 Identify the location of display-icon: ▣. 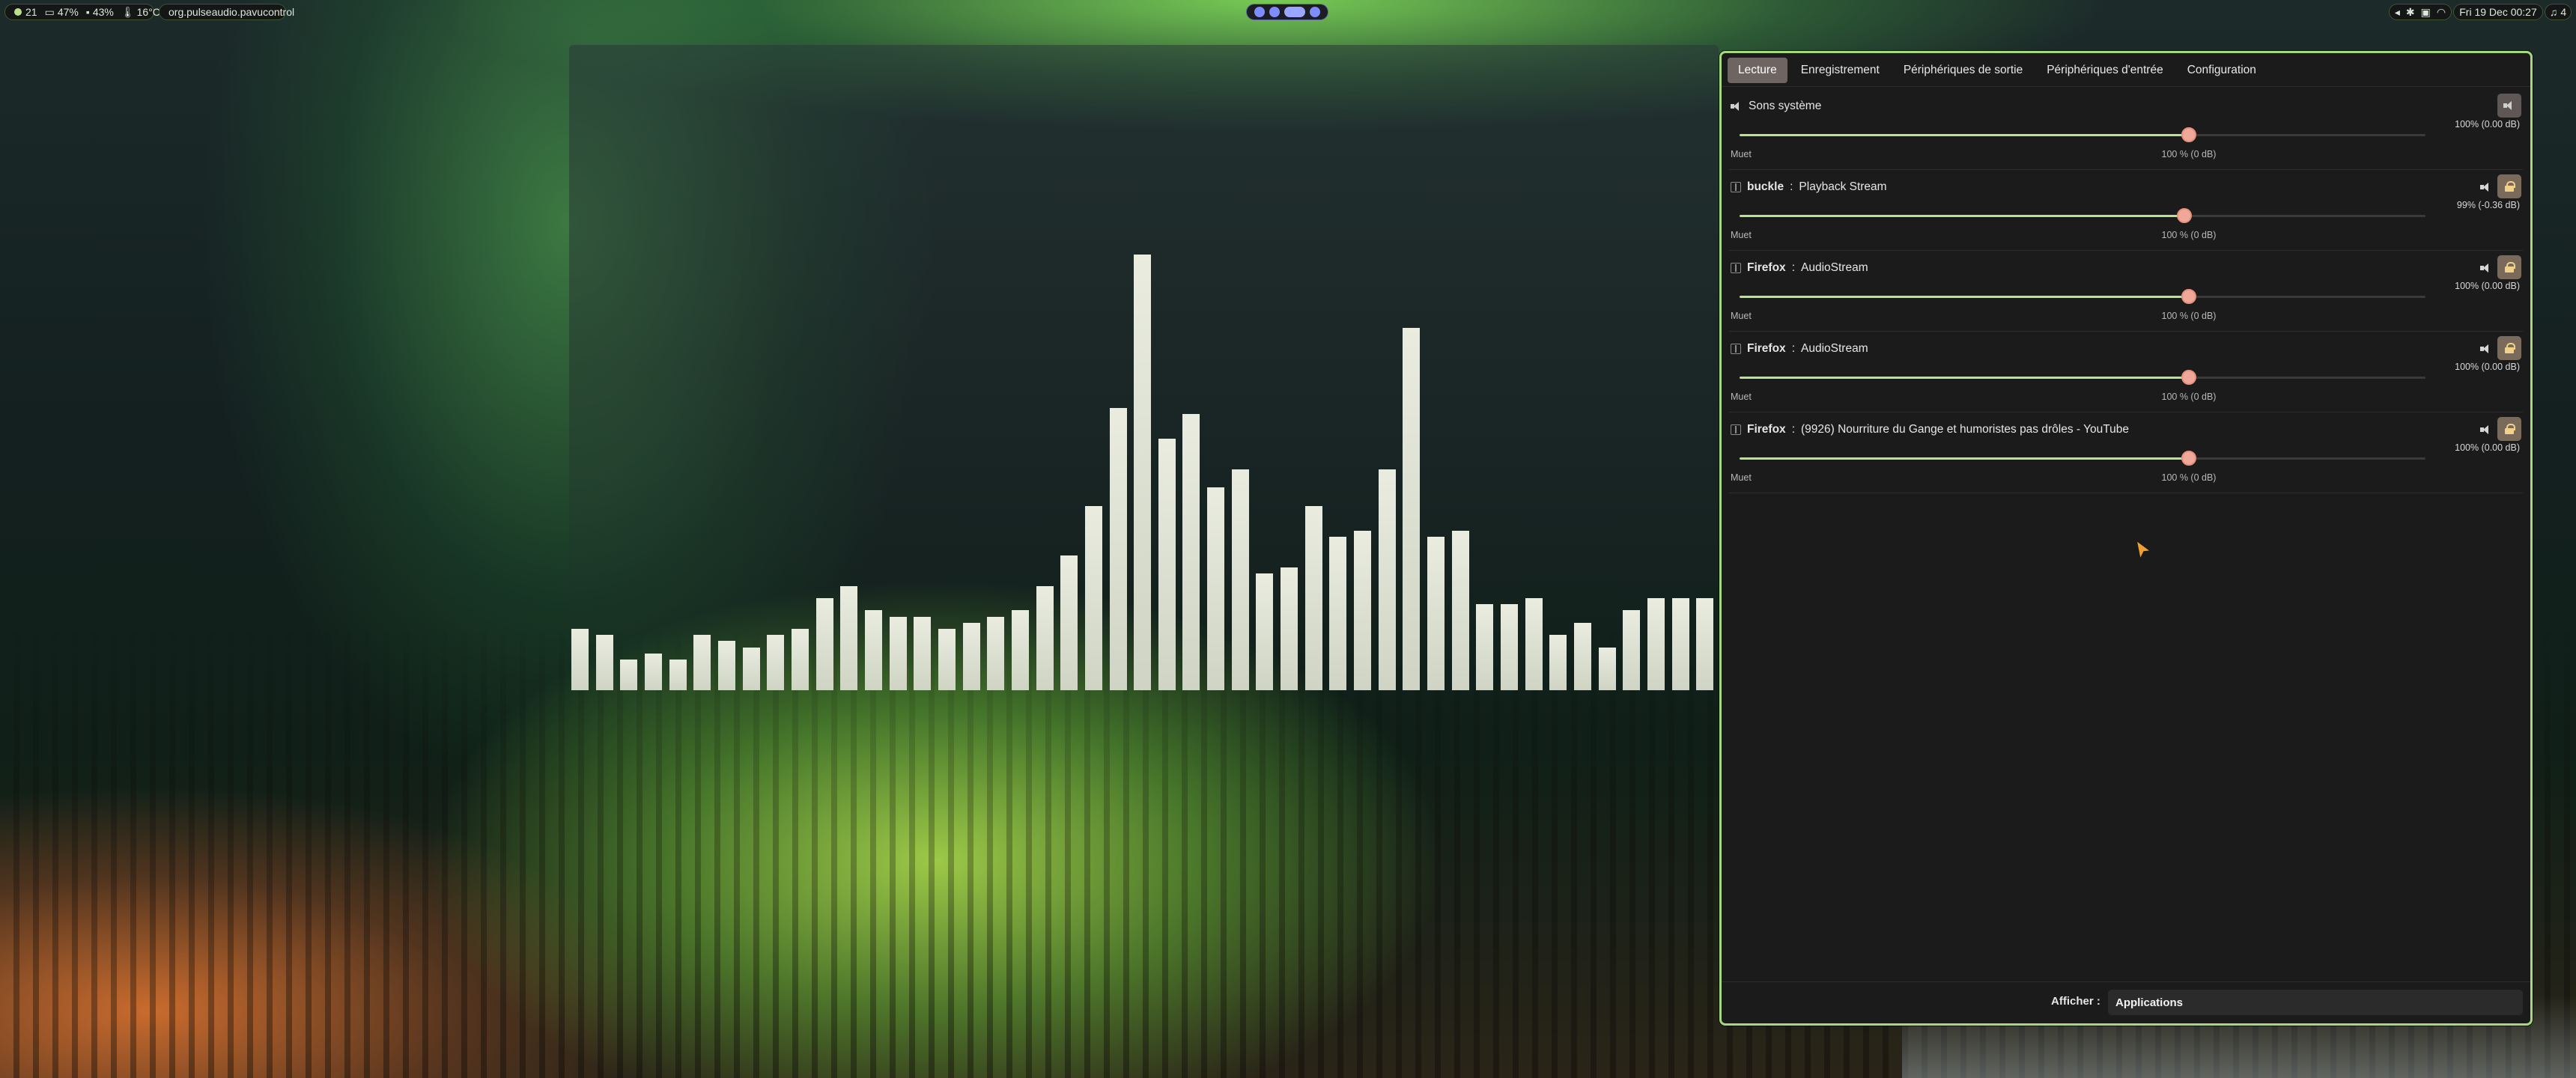
(2426, 12).